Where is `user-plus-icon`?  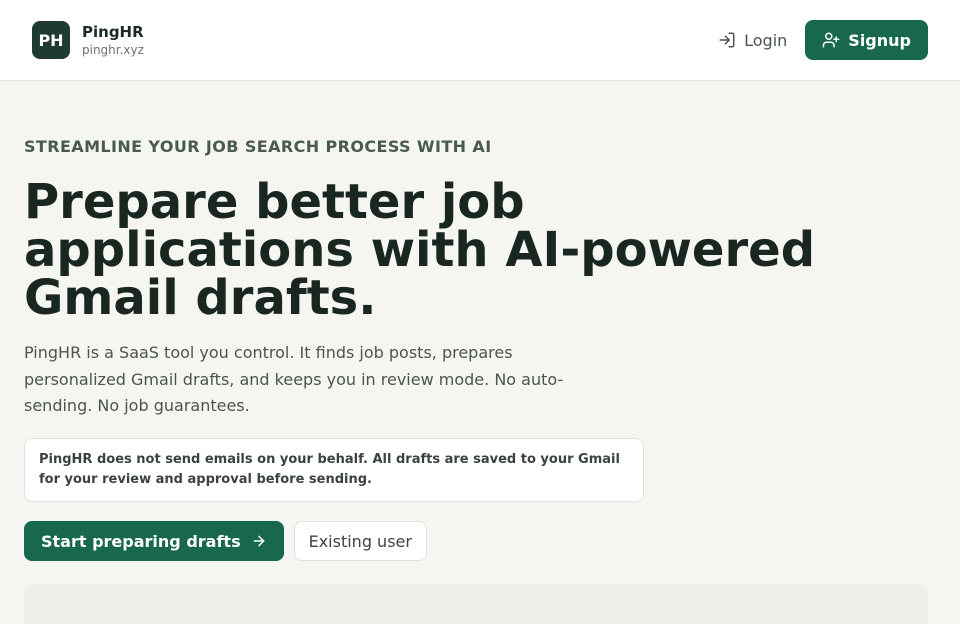 user-plus-icon is located at coordinates (831, 40).